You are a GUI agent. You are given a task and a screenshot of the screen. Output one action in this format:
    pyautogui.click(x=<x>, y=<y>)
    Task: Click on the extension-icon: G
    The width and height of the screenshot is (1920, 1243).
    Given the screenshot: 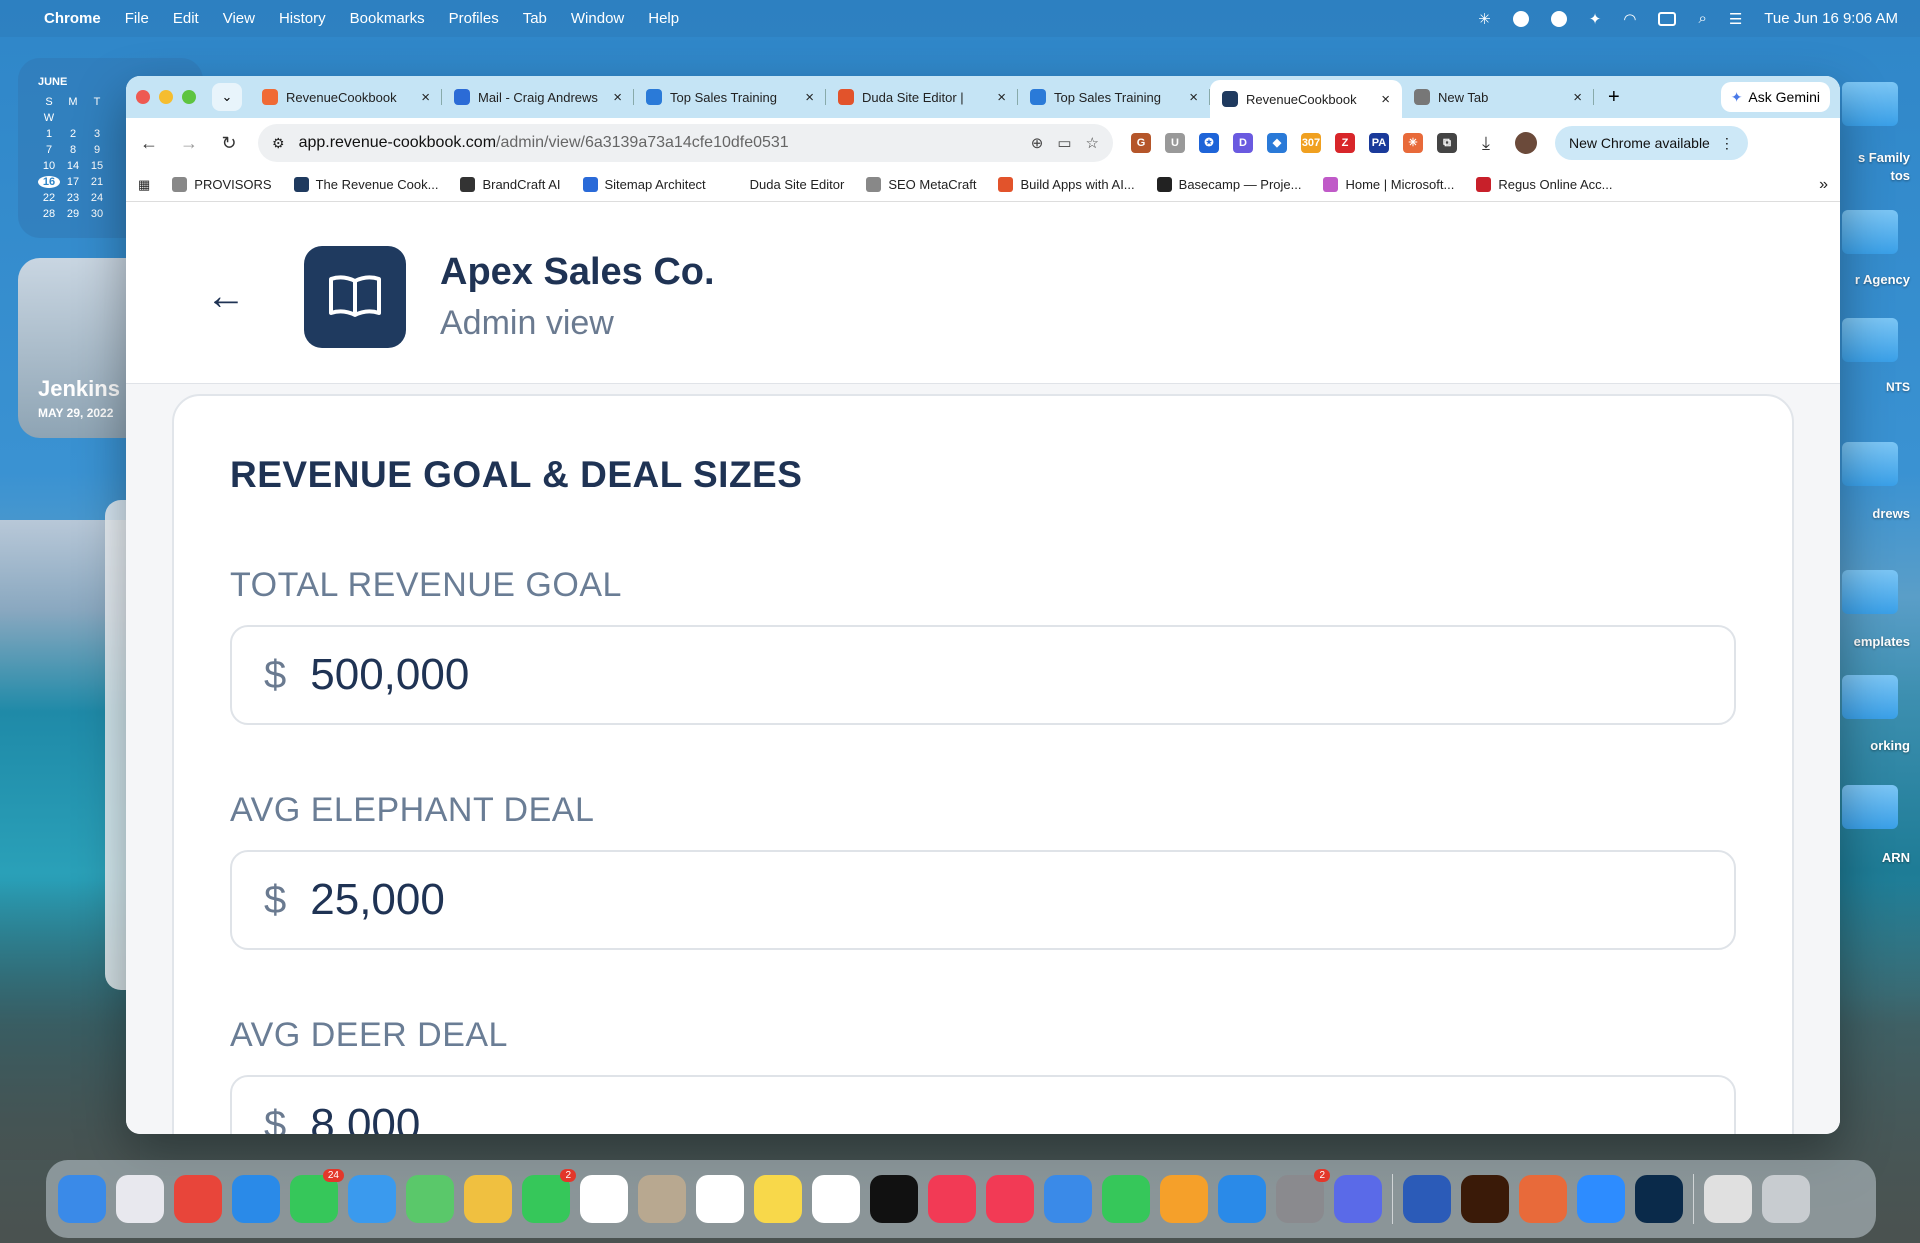 What is the action you would take?
    pyautogui.click(x=1141, y=143)
    